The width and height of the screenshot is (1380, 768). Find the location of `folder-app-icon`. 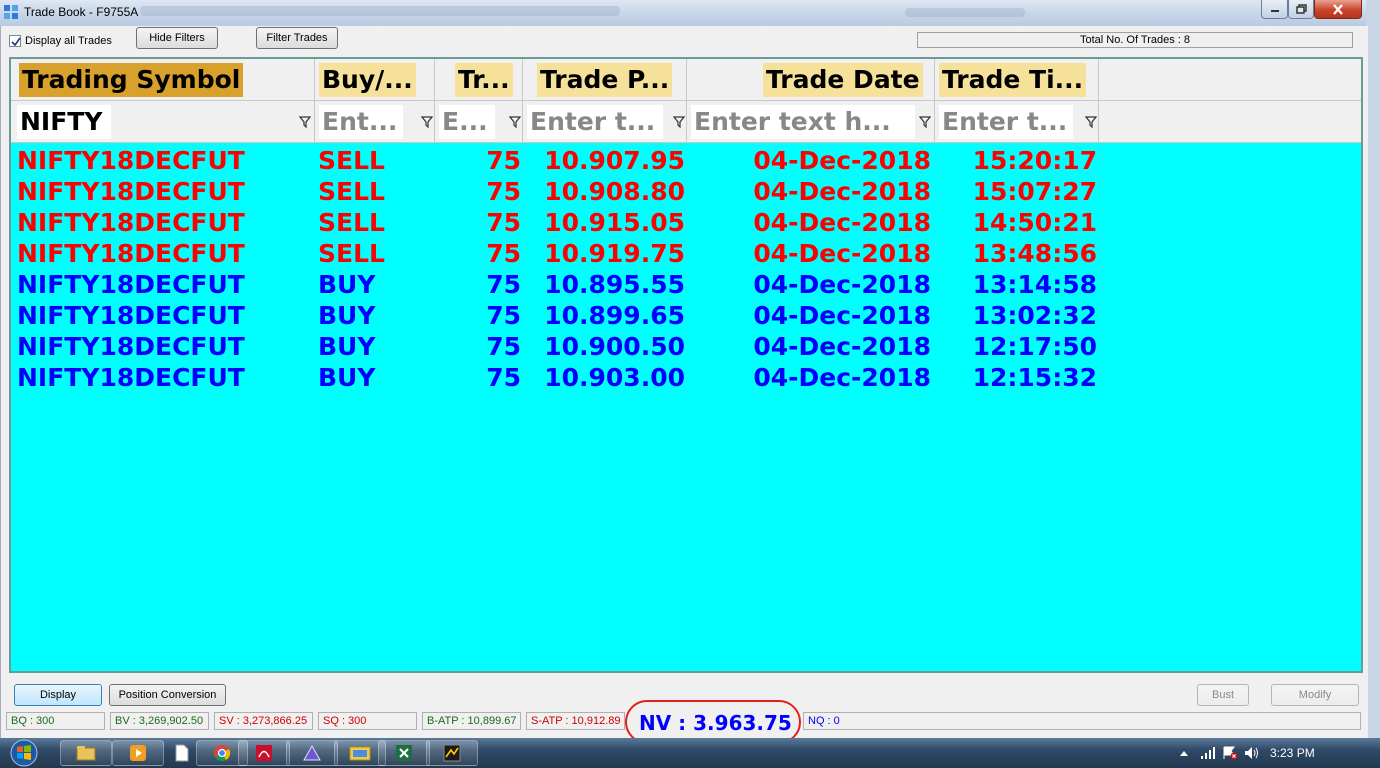

folder-app-icon is located at coordinates (360, 753).